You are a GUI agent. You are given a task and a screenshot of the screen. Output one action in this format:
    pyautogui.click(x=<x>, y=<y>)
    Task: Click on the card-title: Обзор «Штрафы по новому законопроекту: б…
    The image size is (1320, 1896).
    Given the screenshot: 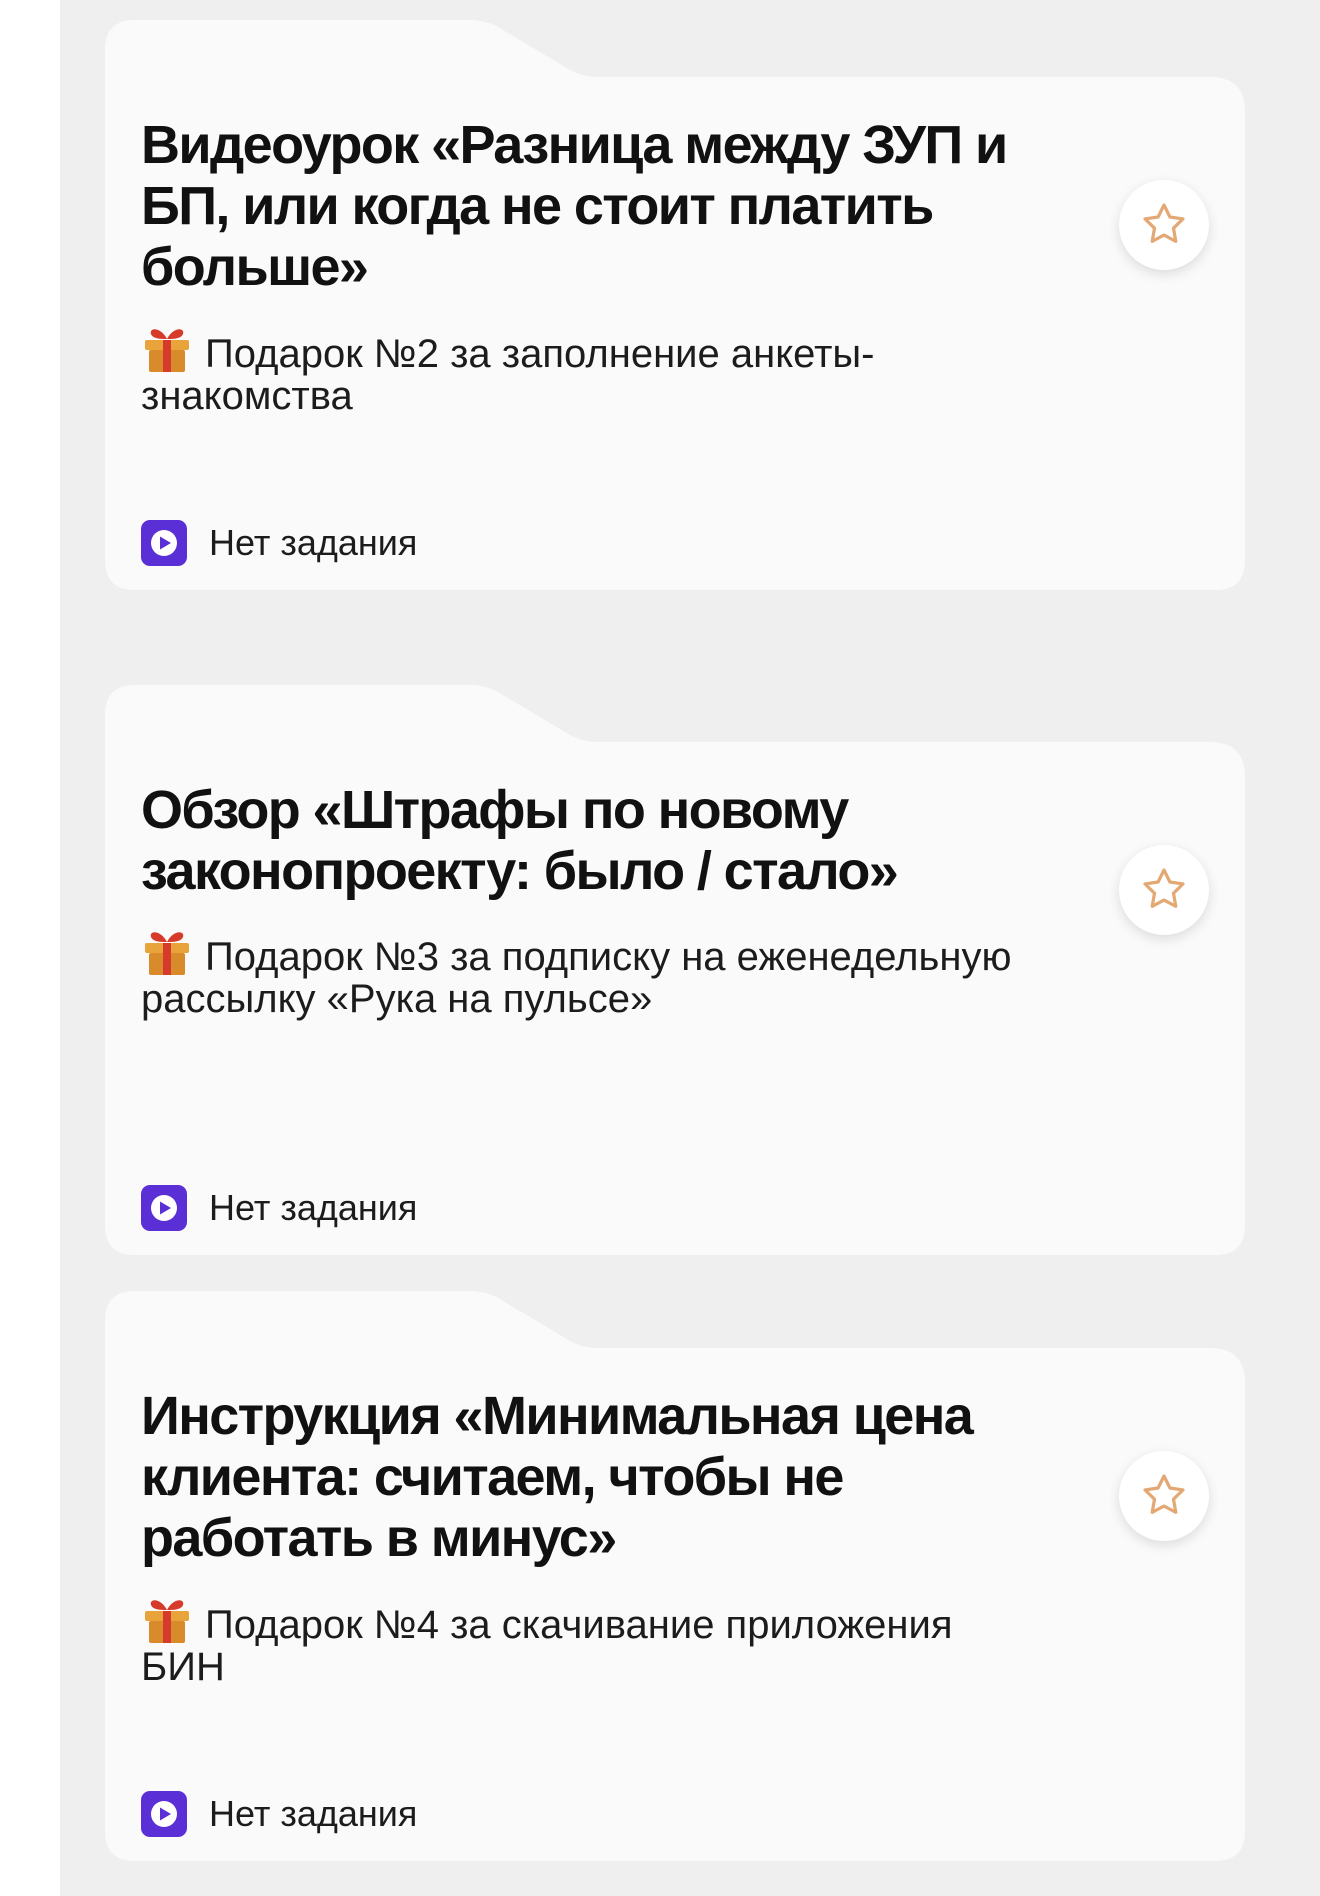 What is the action you would take?
    pyautogui.click(x=520, y=840)
    